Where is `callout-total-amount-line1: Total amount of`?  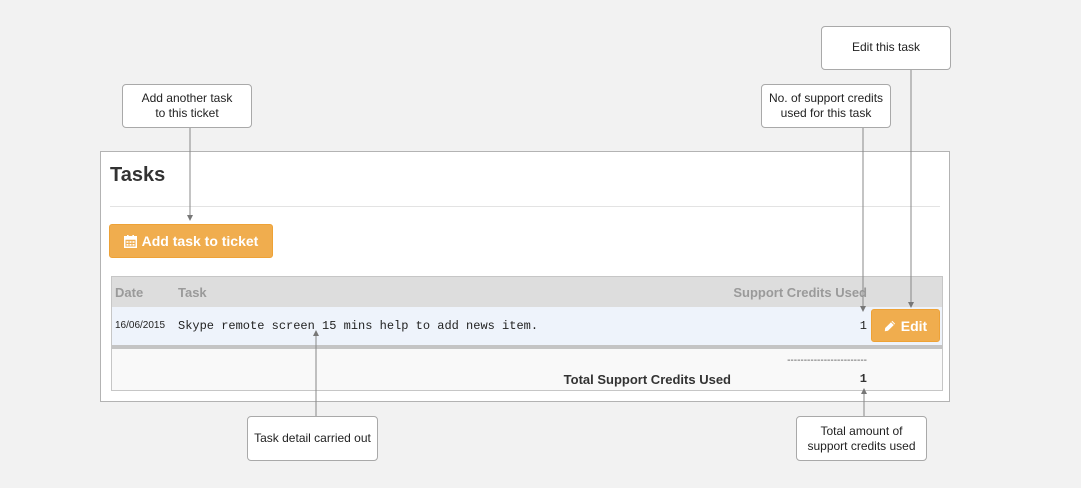
callout-total-amount-line1: Total amount of is located at coordinates (861, 430).